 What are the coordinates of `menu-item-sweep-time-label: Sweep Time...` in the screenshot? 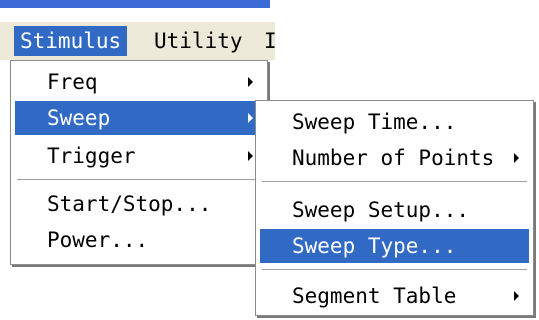 It's located at (374, 122).